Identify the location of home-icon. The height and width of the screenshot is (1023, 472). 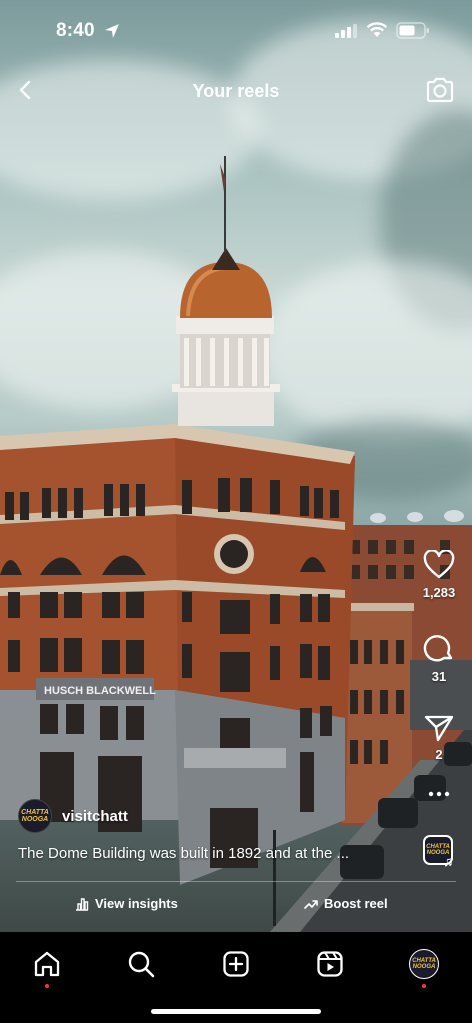
(47, 964).